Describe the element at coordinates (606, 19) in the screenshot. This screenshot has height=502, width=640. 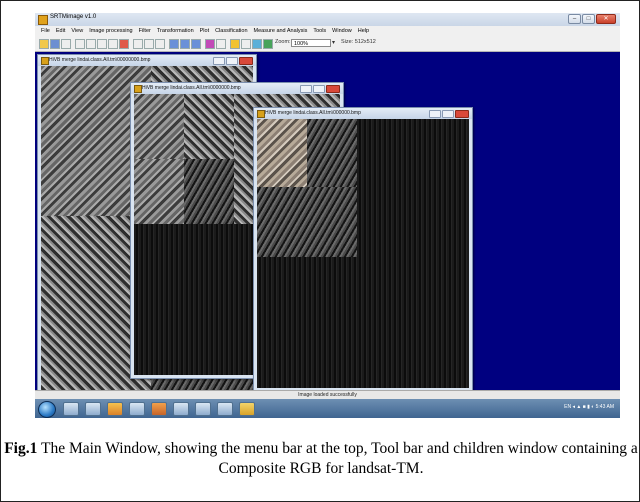
I see `close-button: ✕` at that location.